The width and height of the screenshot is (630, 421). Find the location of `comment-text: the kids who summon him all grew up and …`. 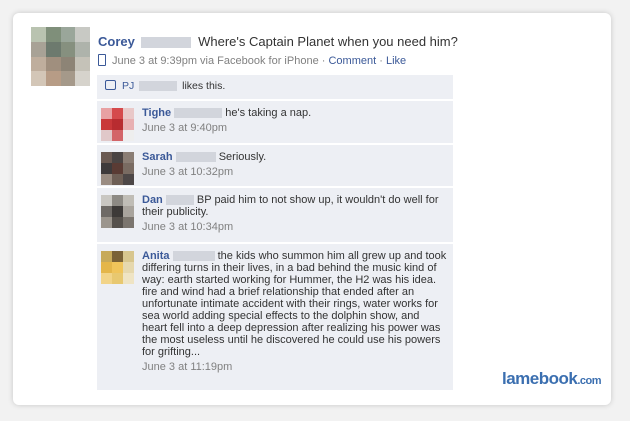

comment-text: the kids who summon him all grew up and … is located at coordinates (294, 304).